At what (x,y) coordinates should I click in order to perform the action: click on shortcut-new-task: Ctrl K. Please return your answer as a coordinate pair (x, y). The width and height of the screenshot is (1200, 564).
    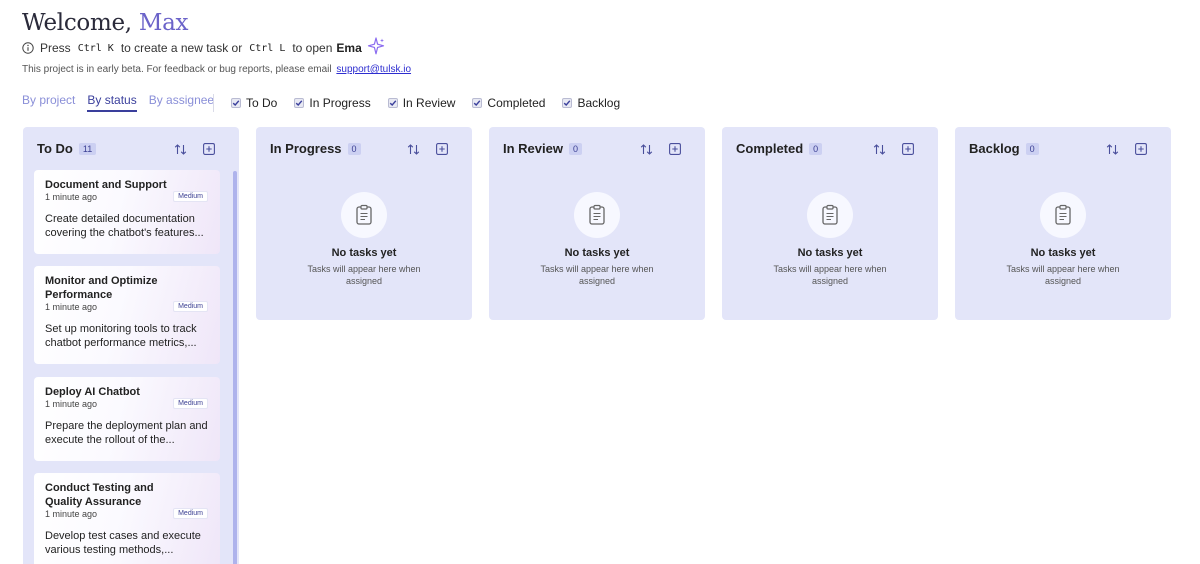
    Looking at the image, I should click on (95, 48).